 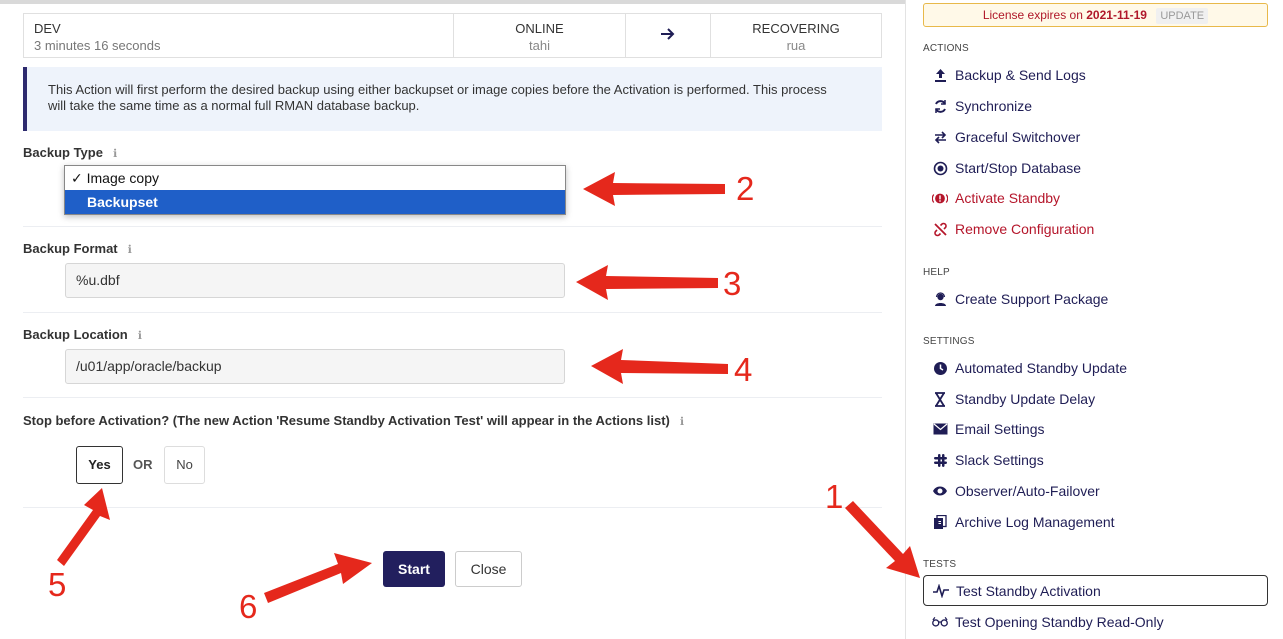 I want to click on sidebar-item-remove-configuration: Remove Configuration, so click(x=1013, y=229).